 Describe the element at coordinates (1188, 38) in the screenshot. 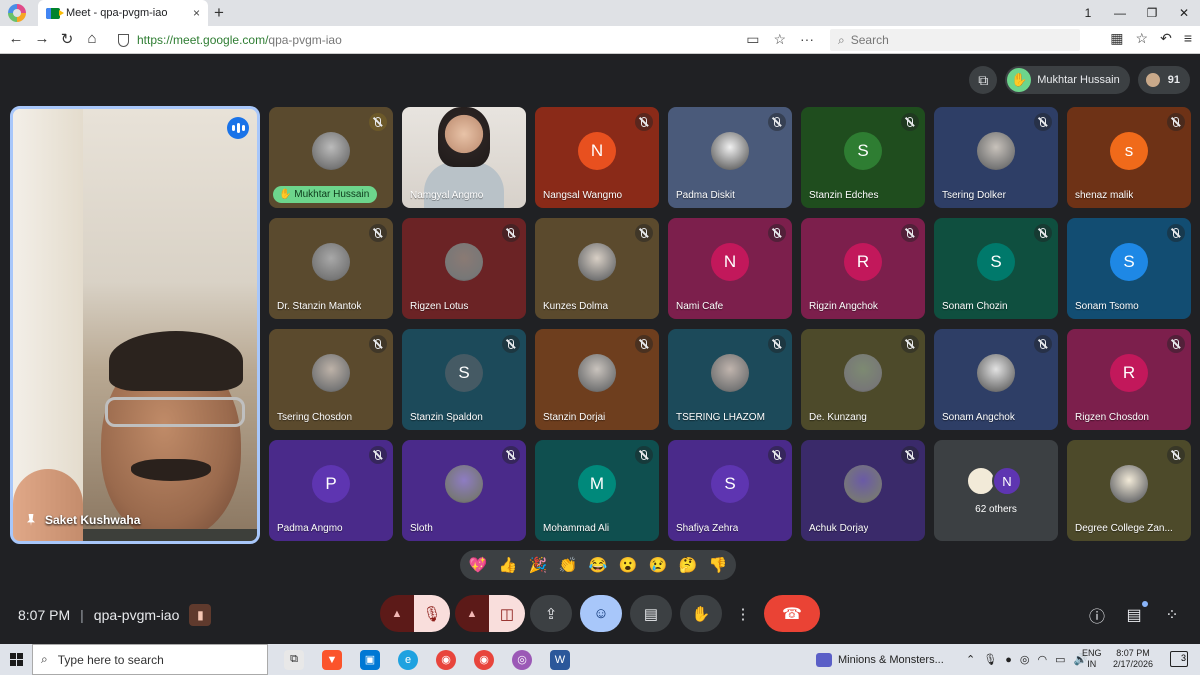

I see `menu-icon: ≡` at that location.